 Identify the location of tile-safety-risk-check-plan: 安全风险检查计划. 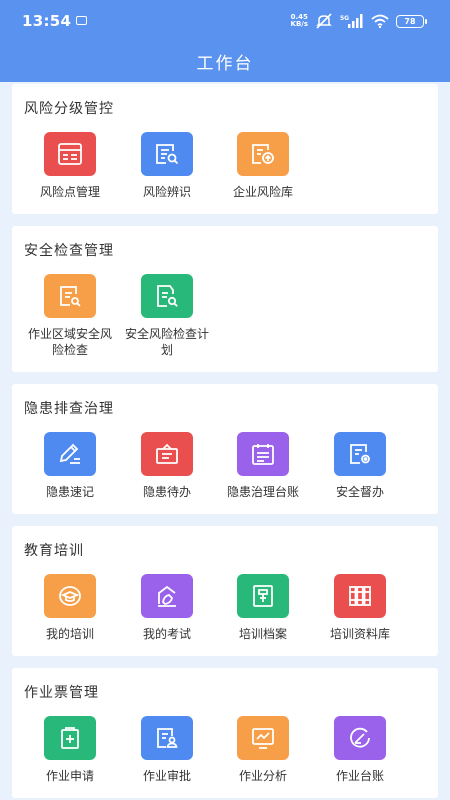
(167, 316).